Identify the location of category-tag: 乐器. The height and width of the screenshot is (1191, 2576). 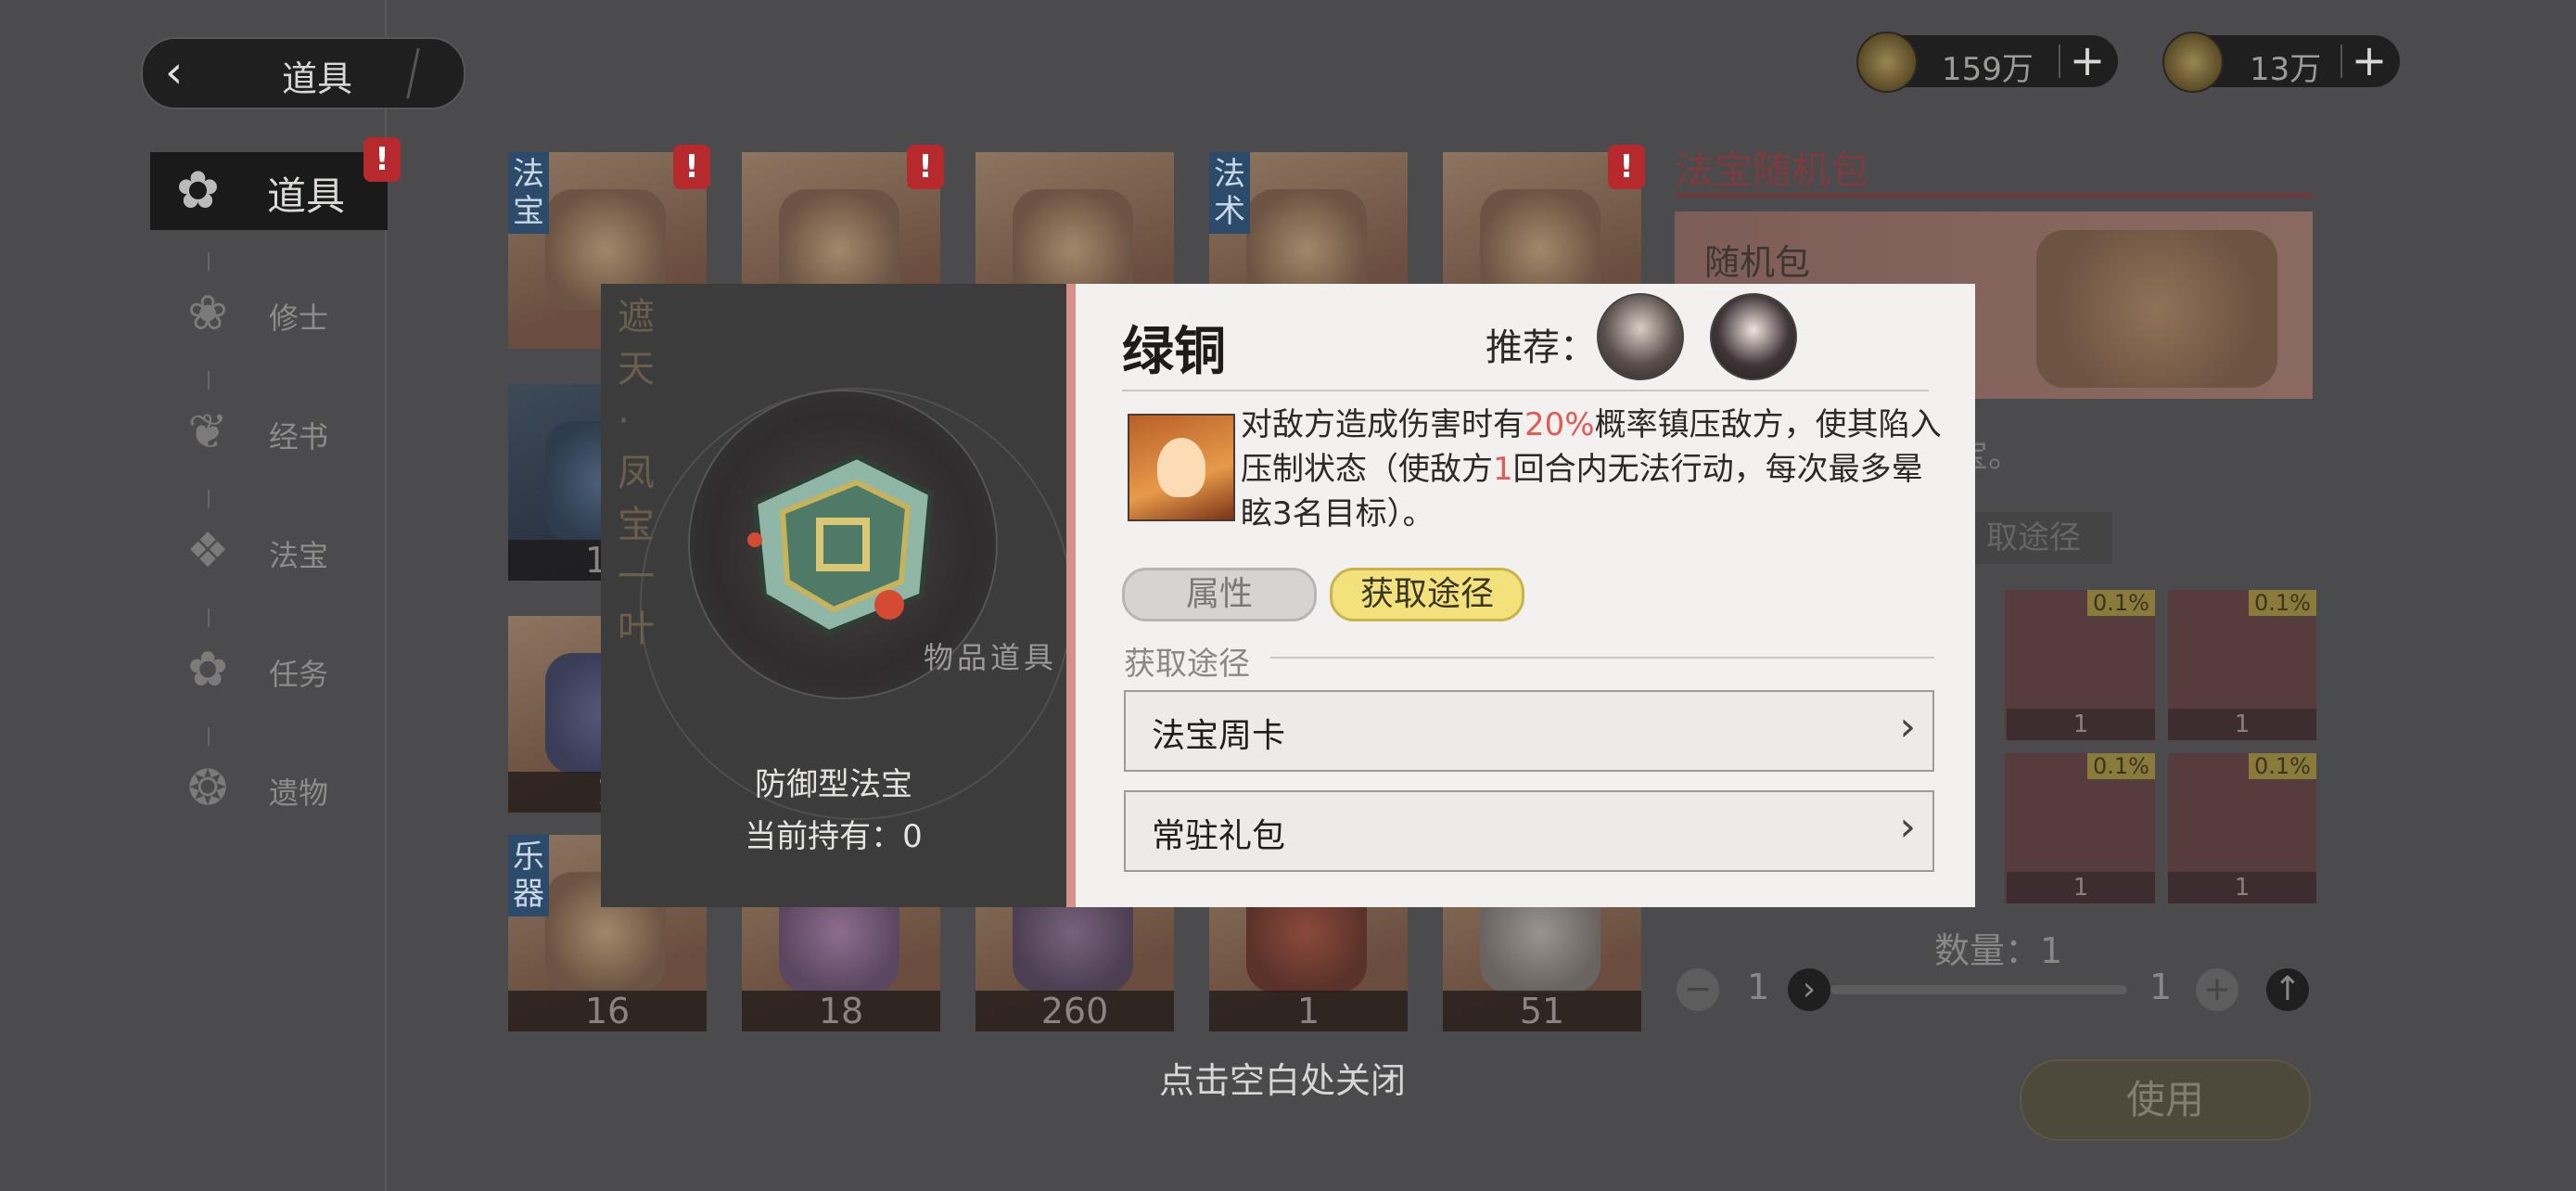
(528, 875).